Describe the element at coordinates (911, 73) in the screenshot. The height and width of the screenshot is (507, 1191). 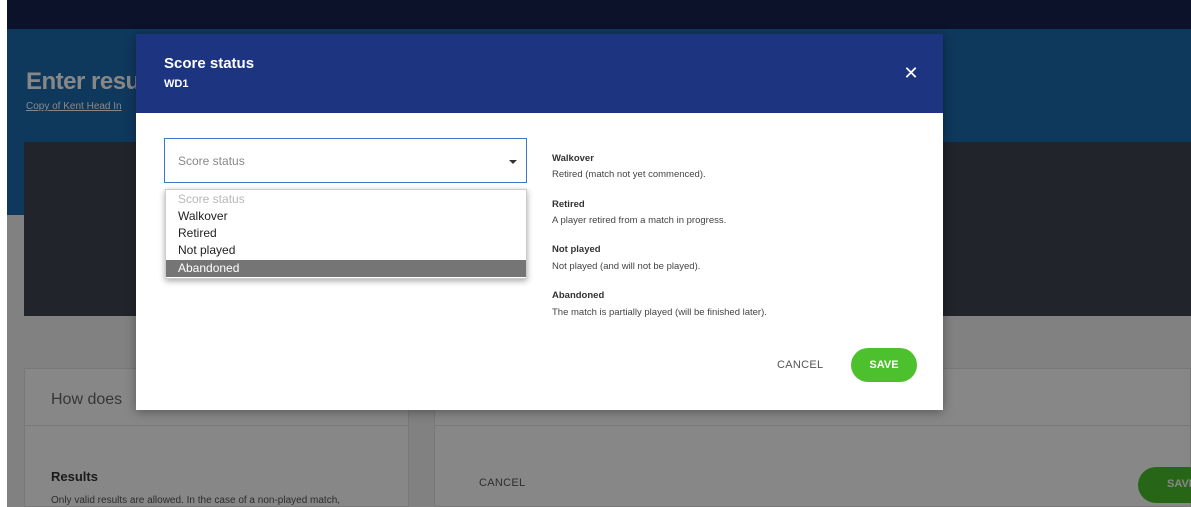
I see `close-icon: ✕` at that location.